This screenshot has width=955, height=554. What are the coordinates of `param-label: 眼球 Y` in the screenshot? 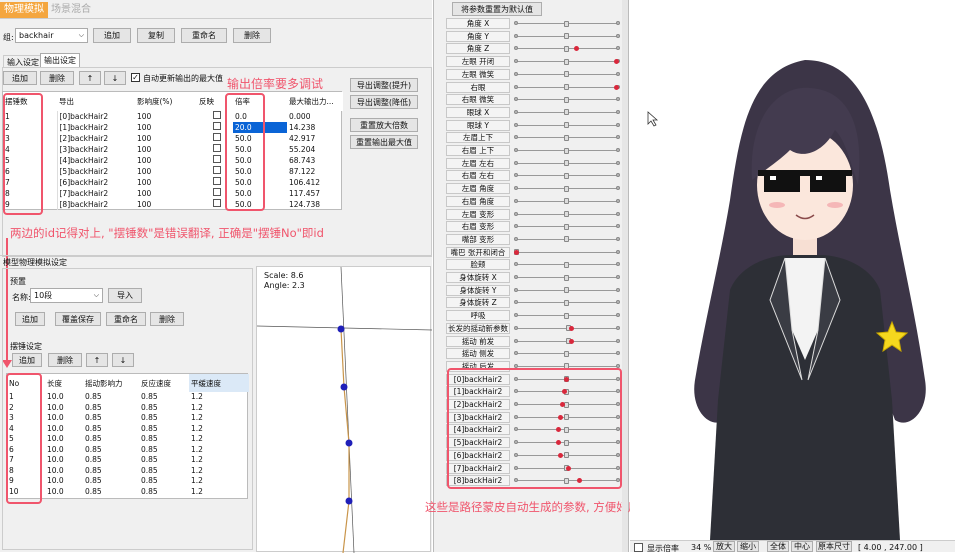 It's located at (478, 125).